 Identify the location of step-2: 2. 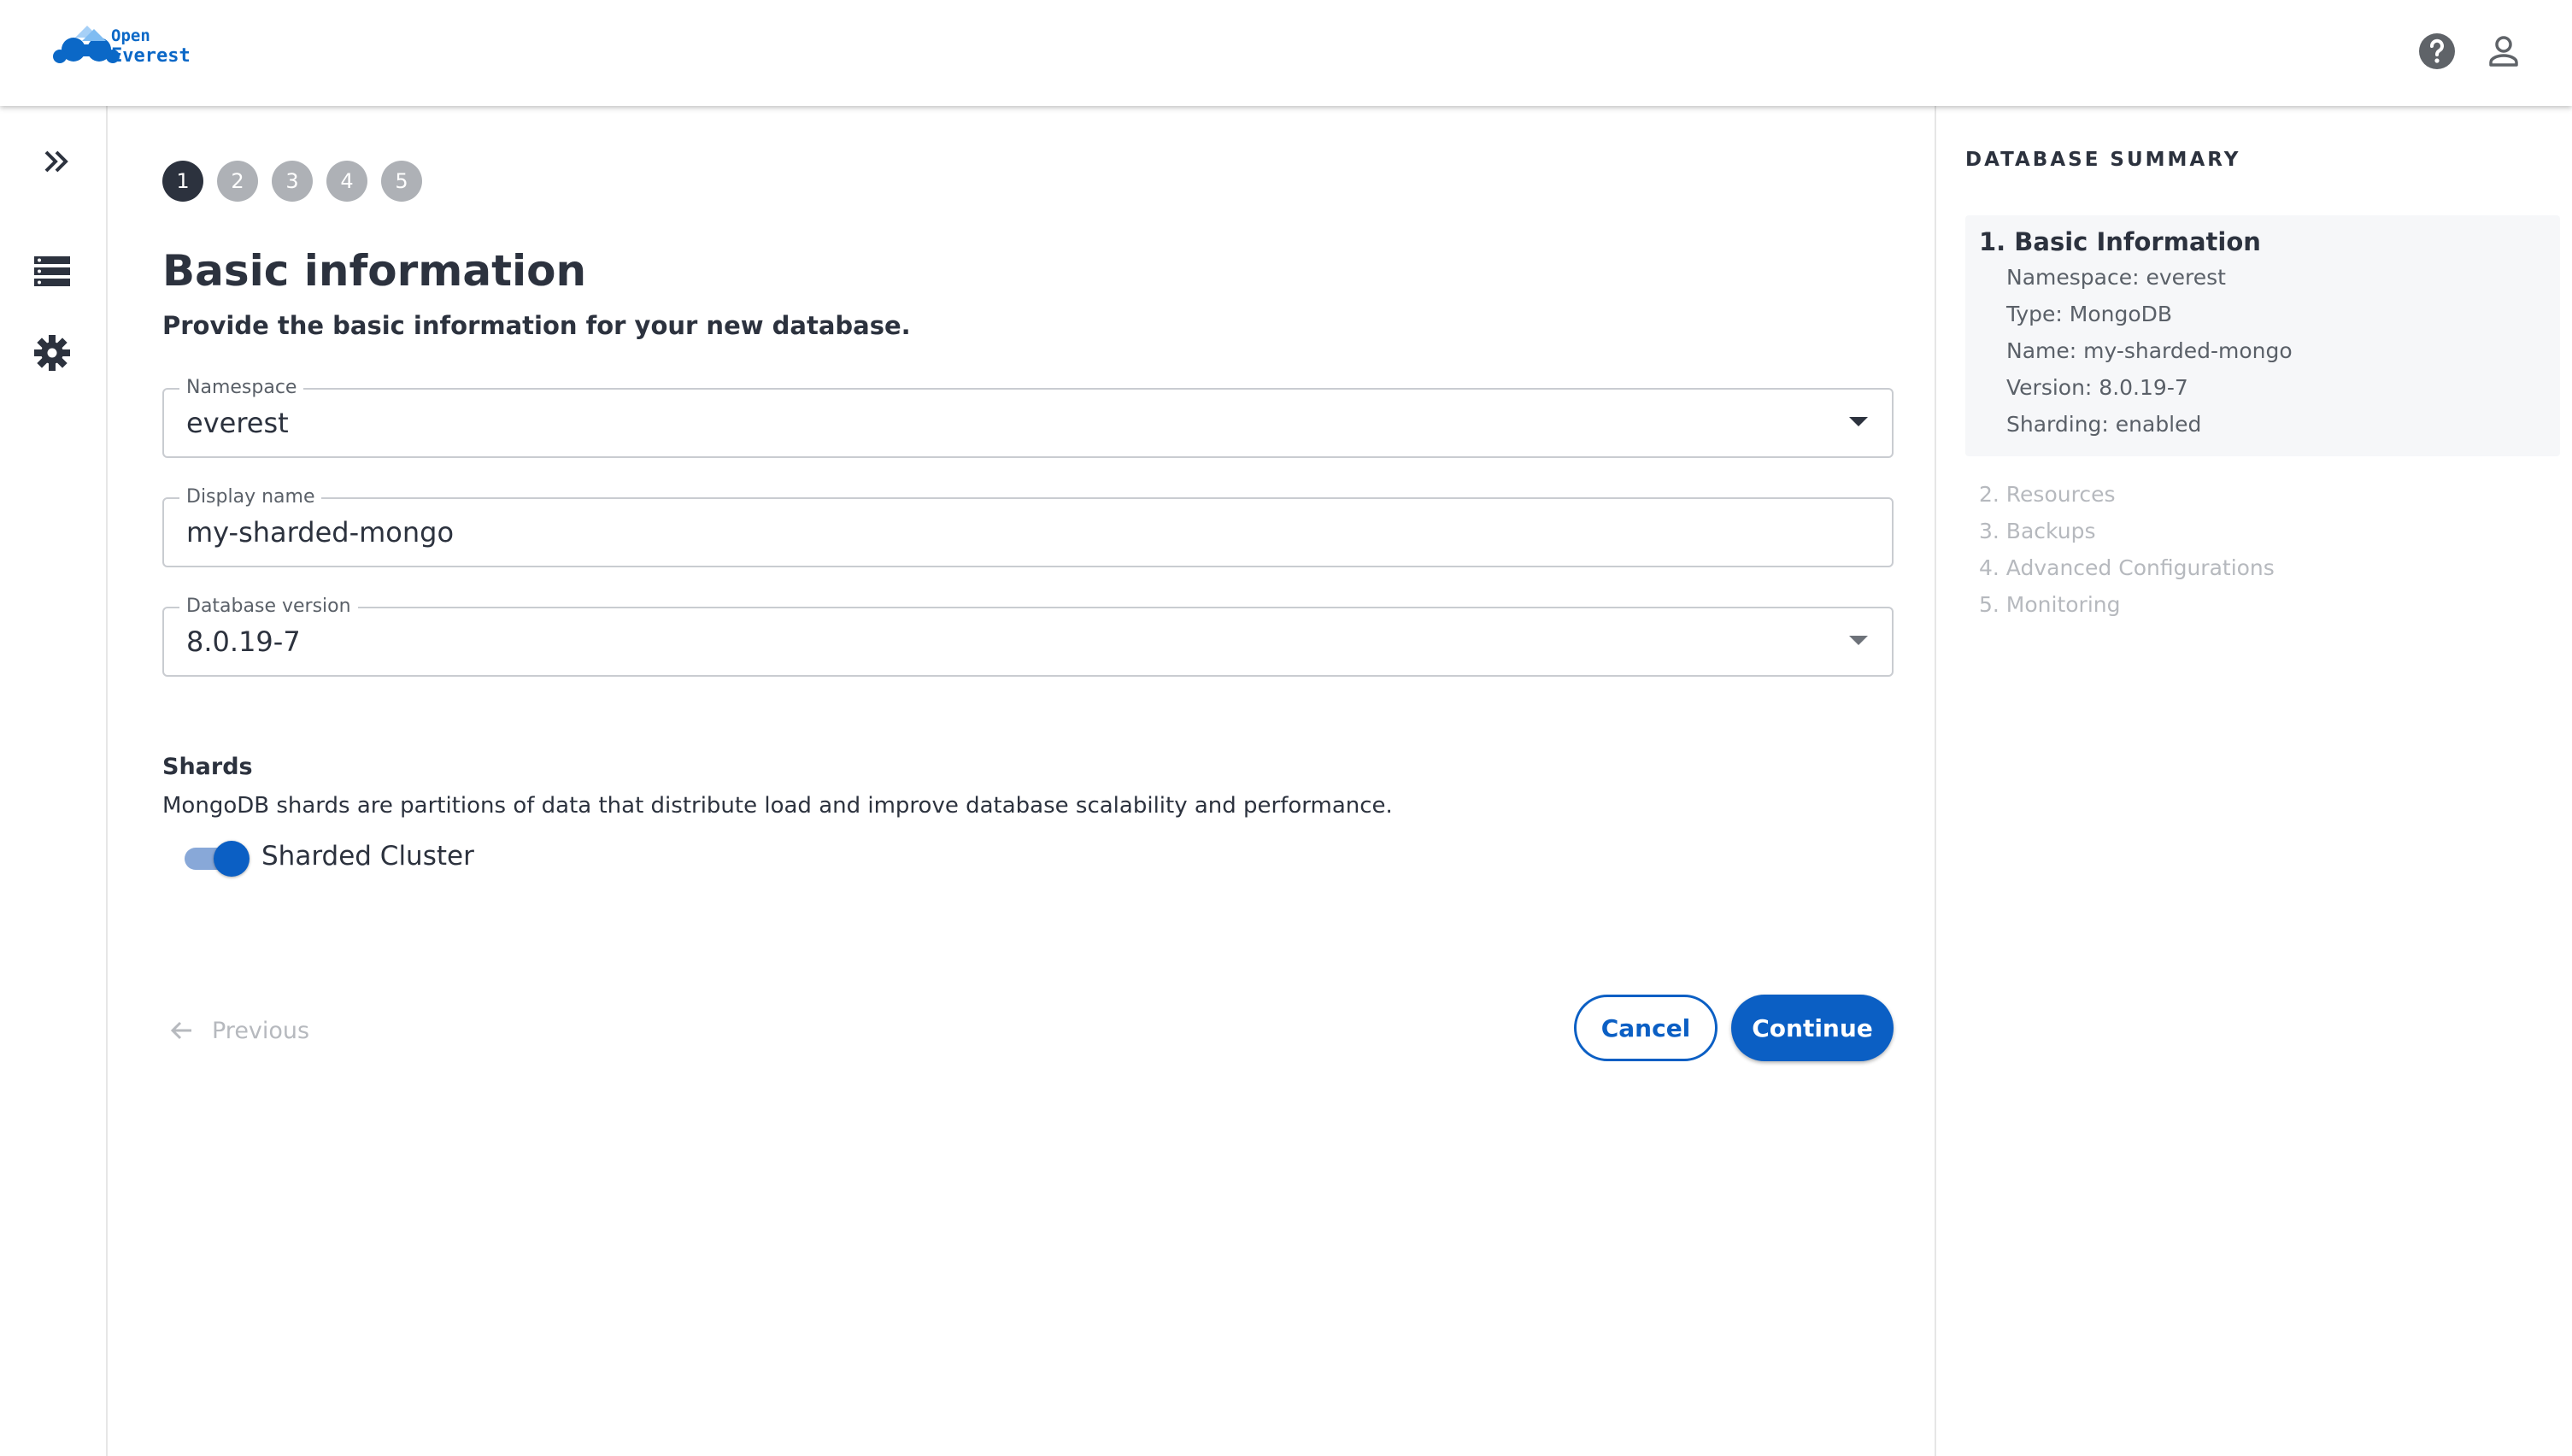
(237, 182).